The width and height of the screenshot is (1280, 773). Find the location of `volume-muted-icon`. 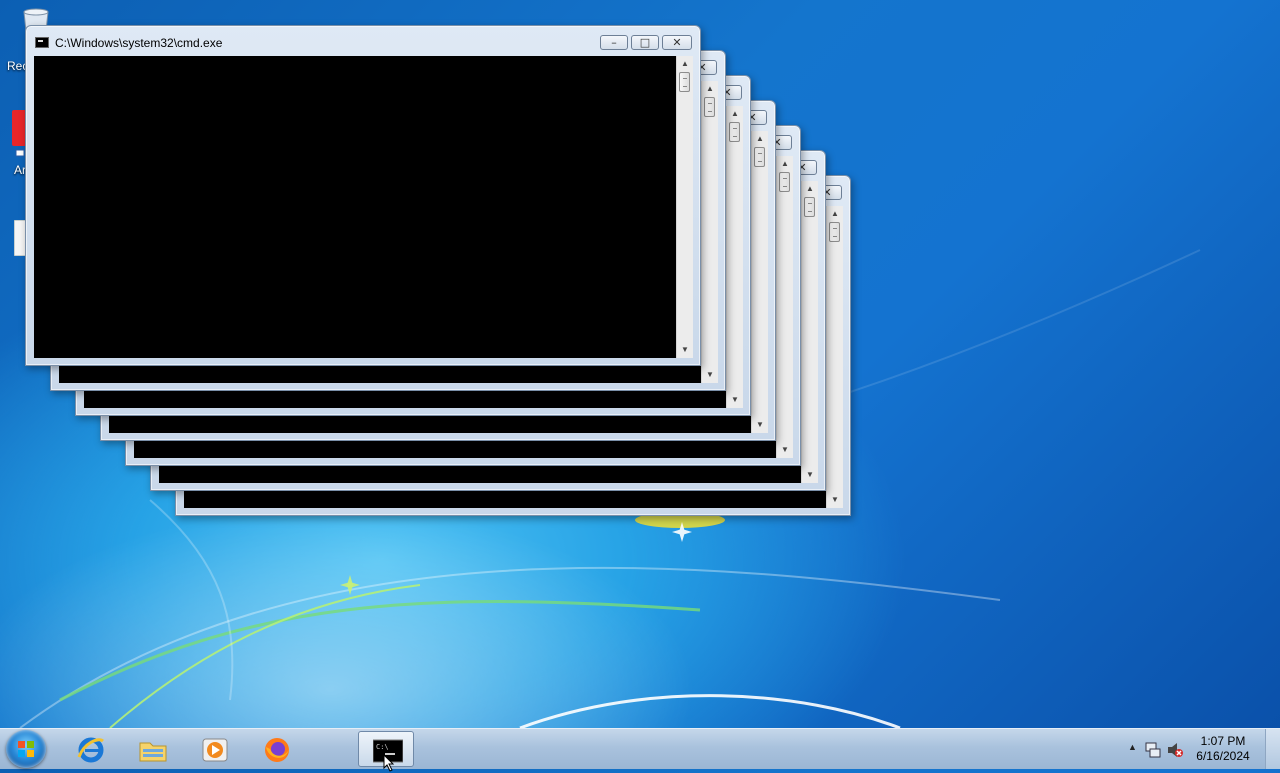

volume-muted-icon is located at coordinates (1175, 750).